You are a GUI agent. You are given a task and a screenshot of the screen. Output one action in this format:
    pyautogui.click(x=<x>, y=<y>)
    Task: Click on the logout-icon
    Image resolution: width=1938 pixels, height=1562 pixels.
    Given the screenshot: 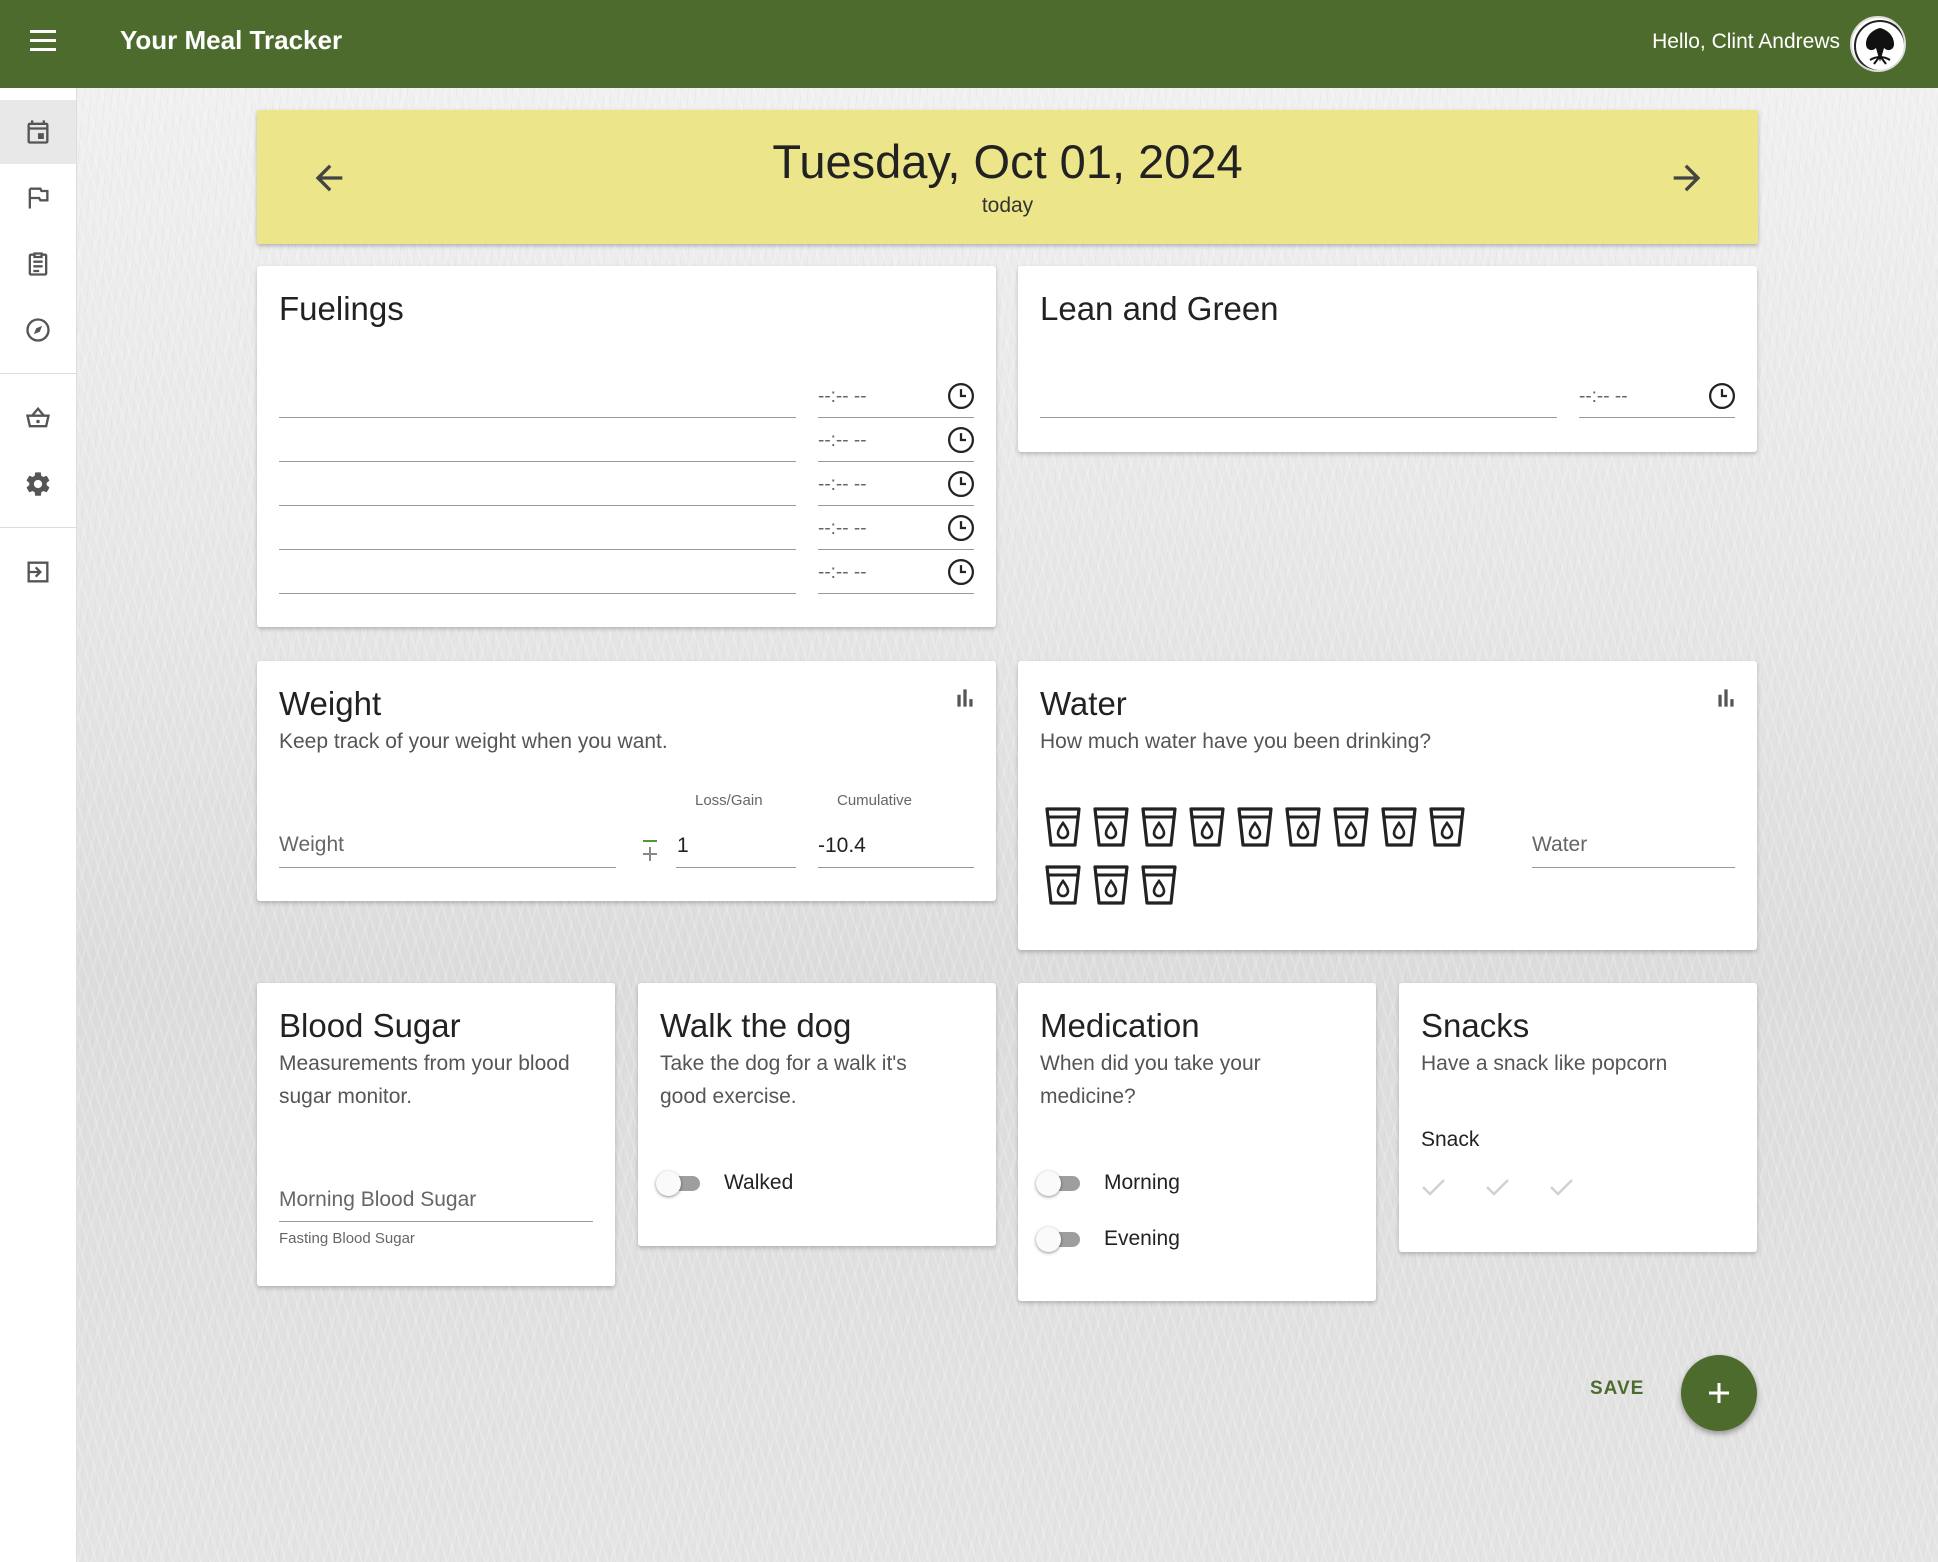 What is the action you would take?
    pyautogui.click(x=38, y=572)
    